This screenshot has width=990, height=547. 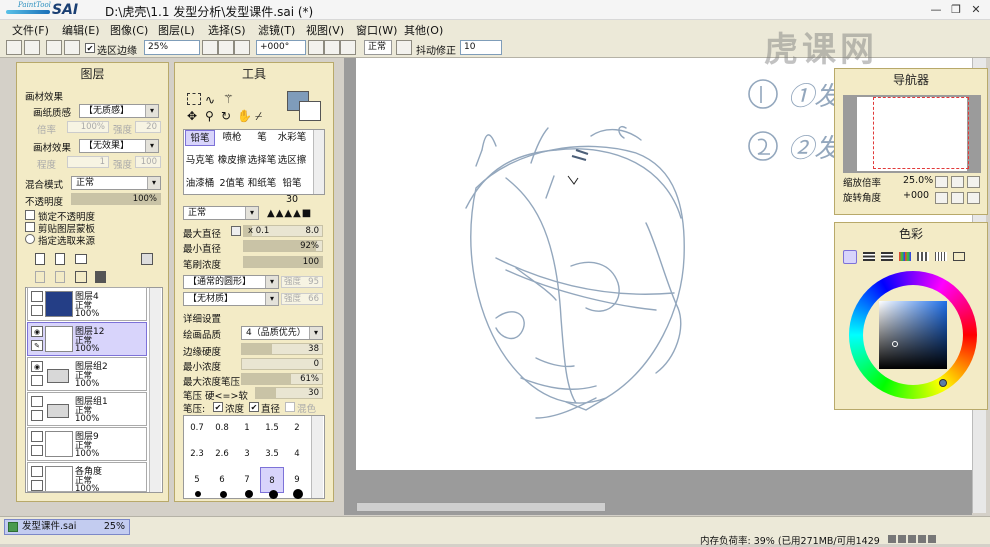 What do you see at coordinates (244, 116) in the screenshot?
I see `hand-icon: ✋` at bounding box center [244, 116].